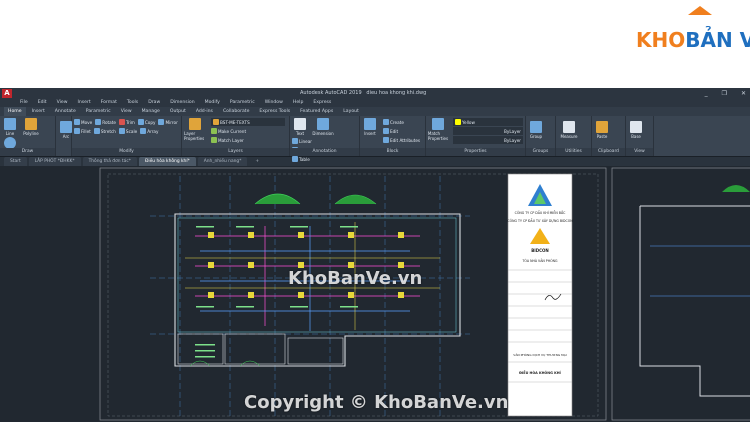  I want to click on doc-tab-1: LẮP PHÓT *ĐHKK*, so click(54, 161).